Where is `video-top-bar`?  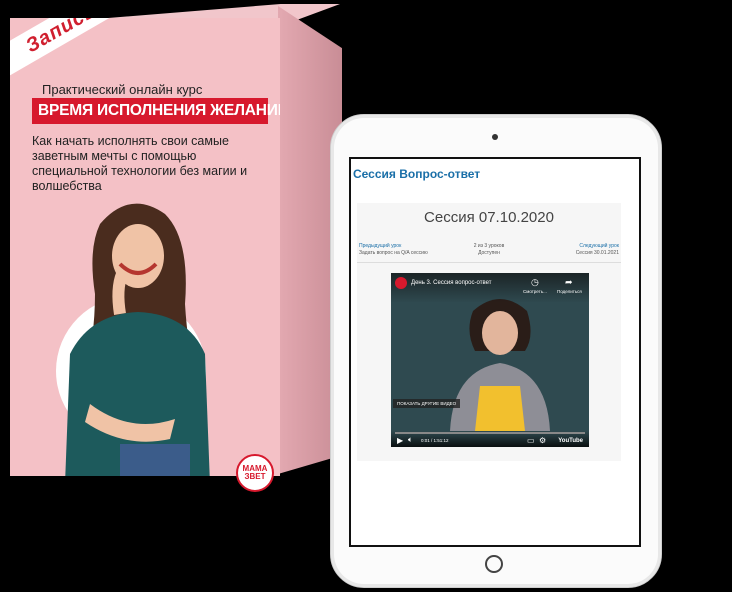 video-top-bar is located at coordinates (490, 288).